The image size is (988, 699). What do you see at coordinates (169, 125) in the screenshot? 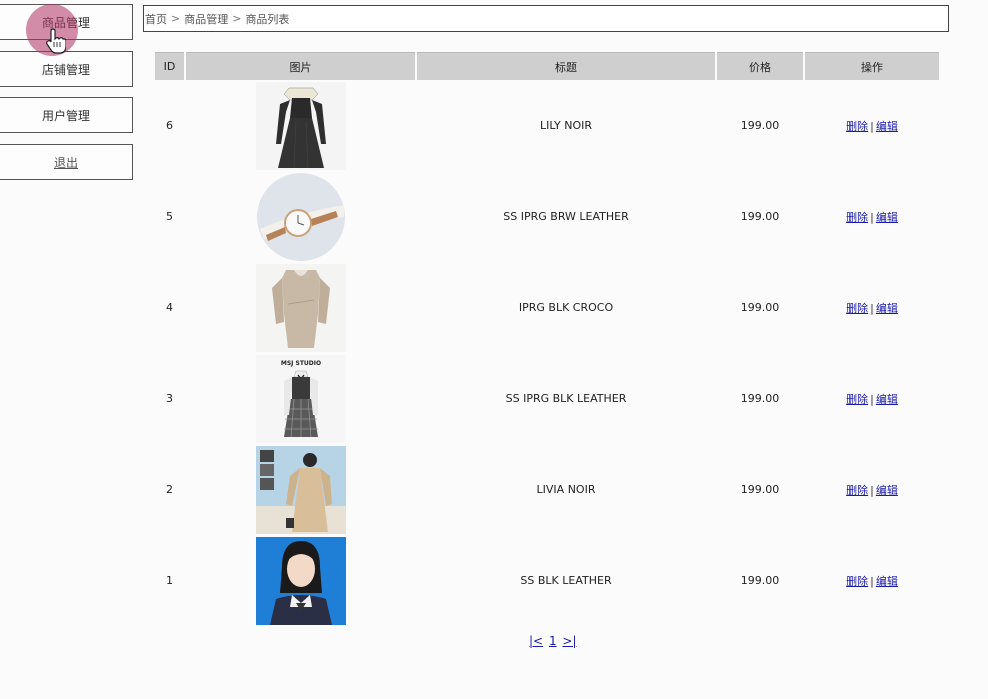
I see `cell-id: 6` at bounding box center [169, 125].